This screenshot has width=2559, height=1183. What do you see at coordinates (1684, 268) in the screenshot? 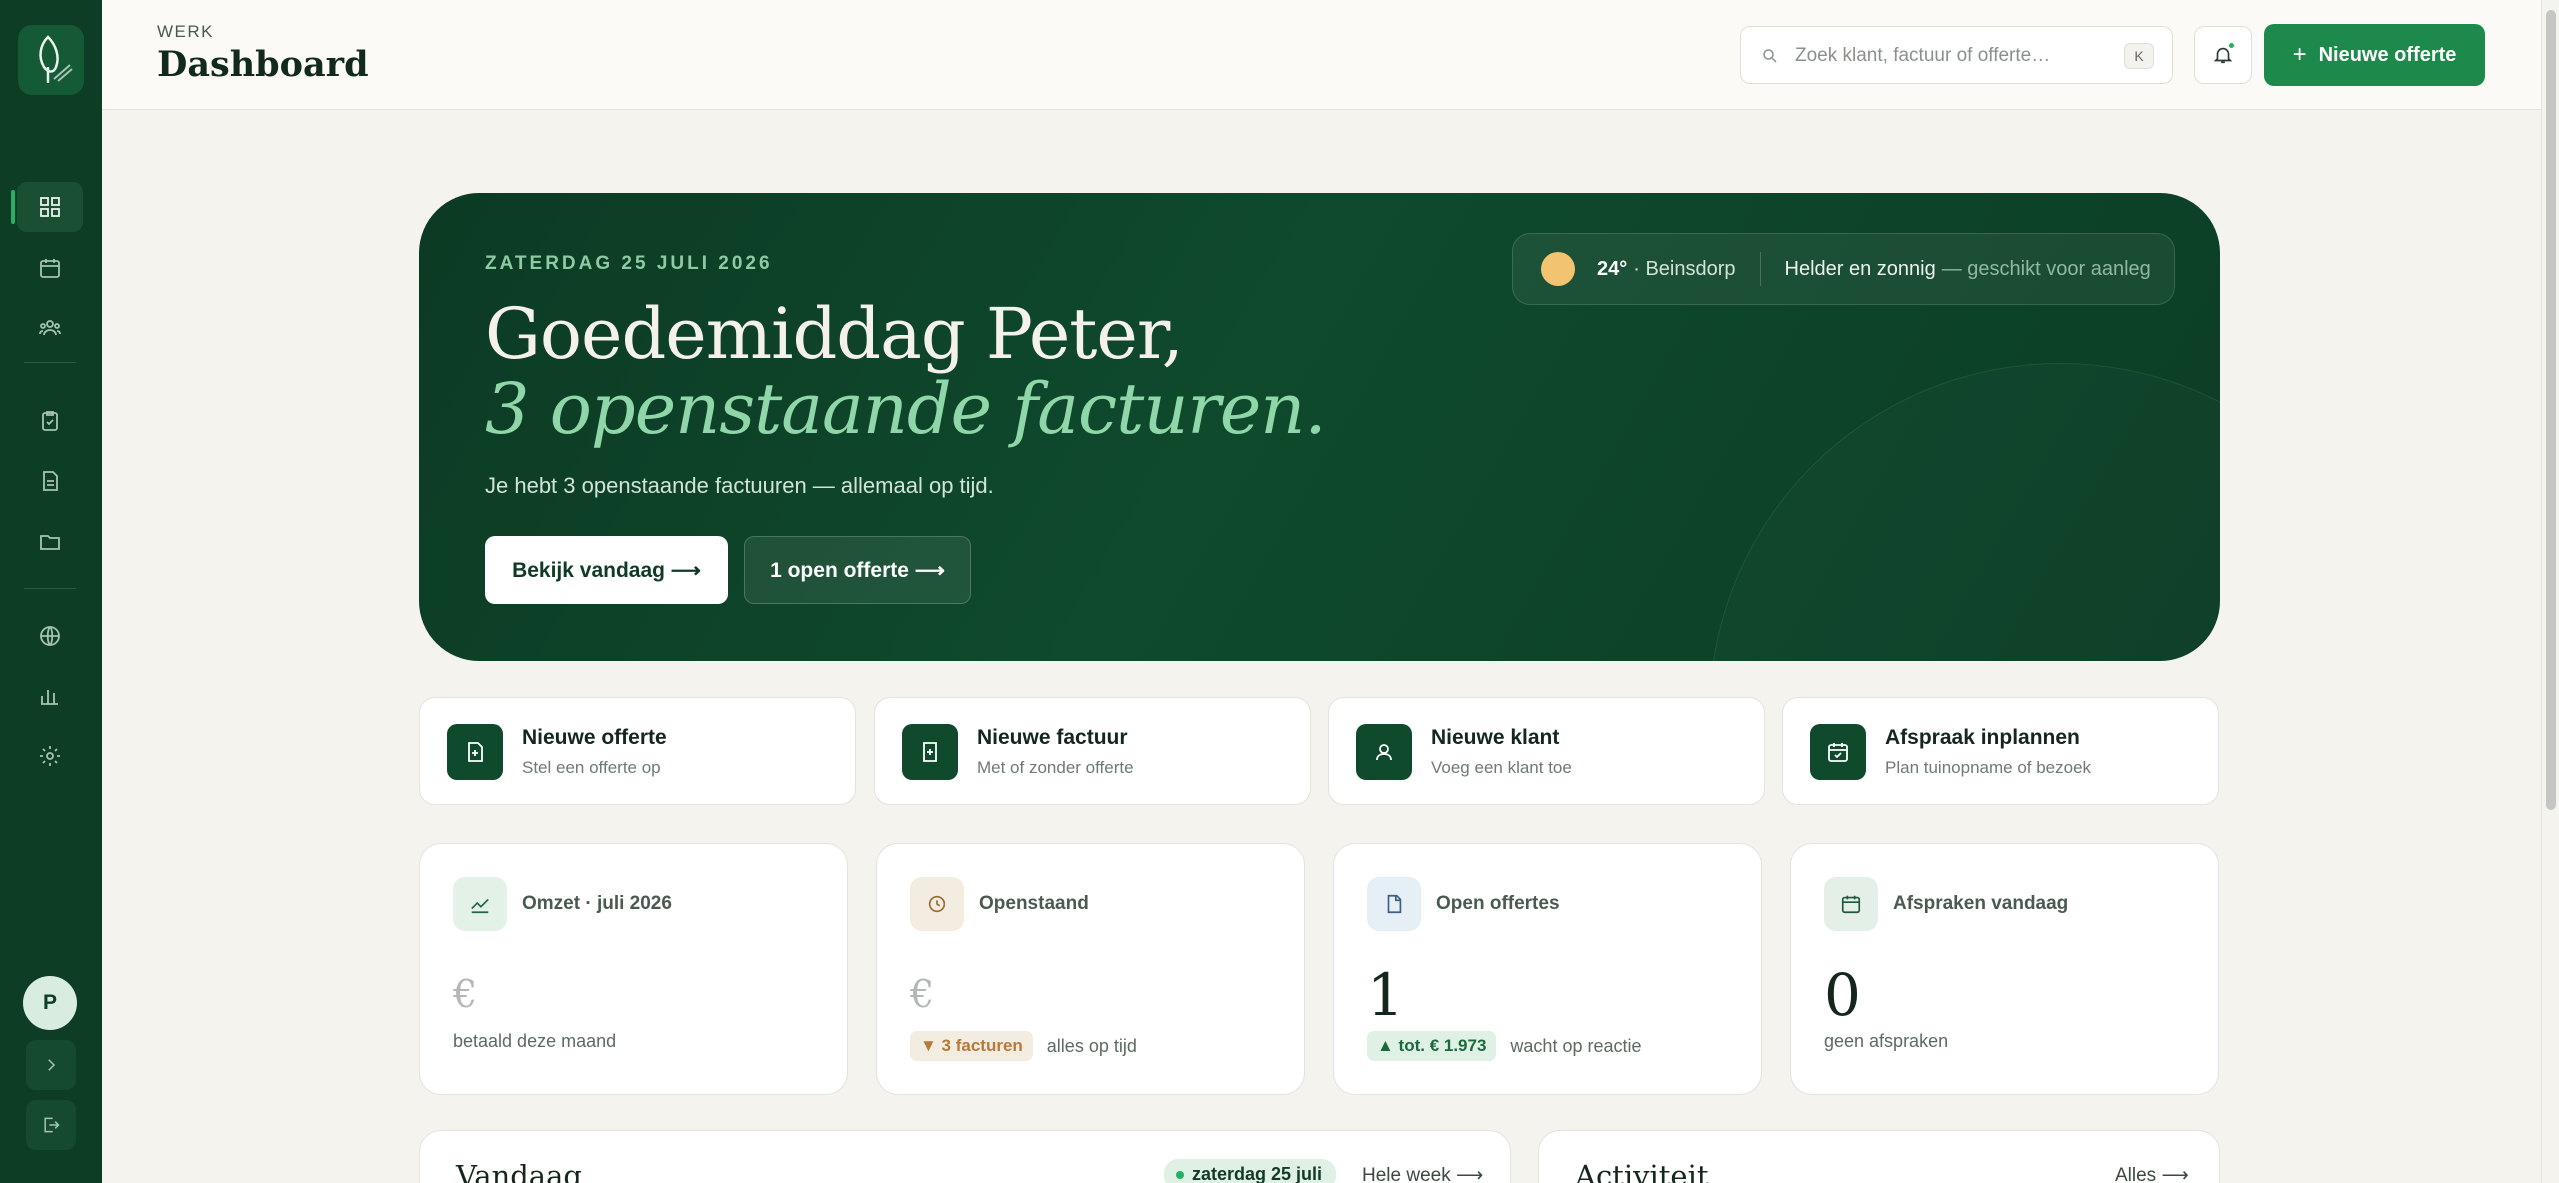
I see `weather-location: · Beinsdorp` at bounding box center [1684, 268].